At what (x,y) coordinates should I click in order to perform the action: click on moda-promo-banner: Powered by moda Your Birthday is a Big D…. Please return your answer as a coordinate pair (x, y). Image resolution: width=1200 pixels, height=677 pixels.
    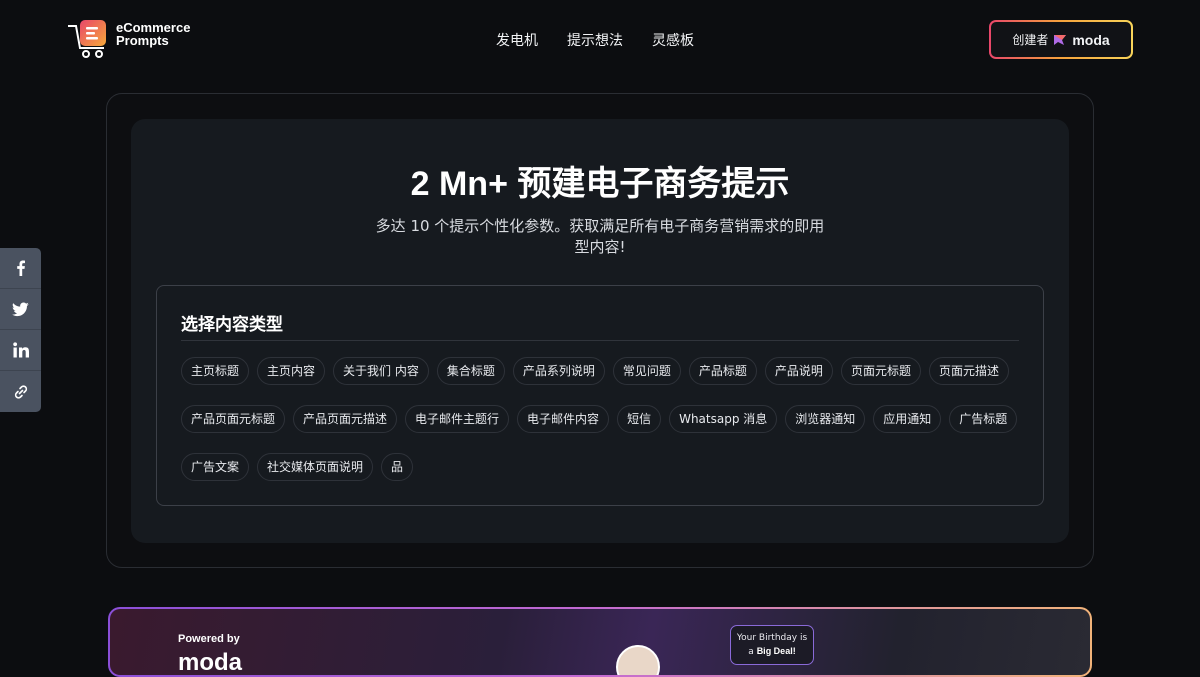
    Looking at the image, I should click on (600, 642).